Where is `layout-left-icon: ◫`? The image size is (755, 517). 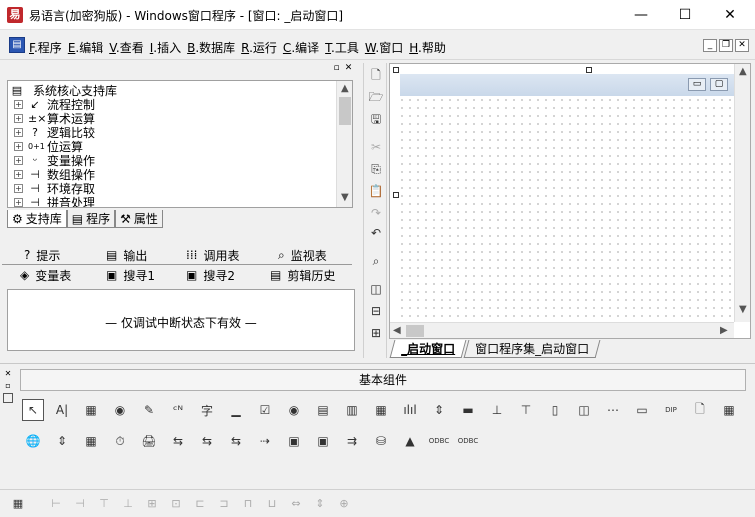 layout-left-icon: ◫ is located at coordinates (376, 289).